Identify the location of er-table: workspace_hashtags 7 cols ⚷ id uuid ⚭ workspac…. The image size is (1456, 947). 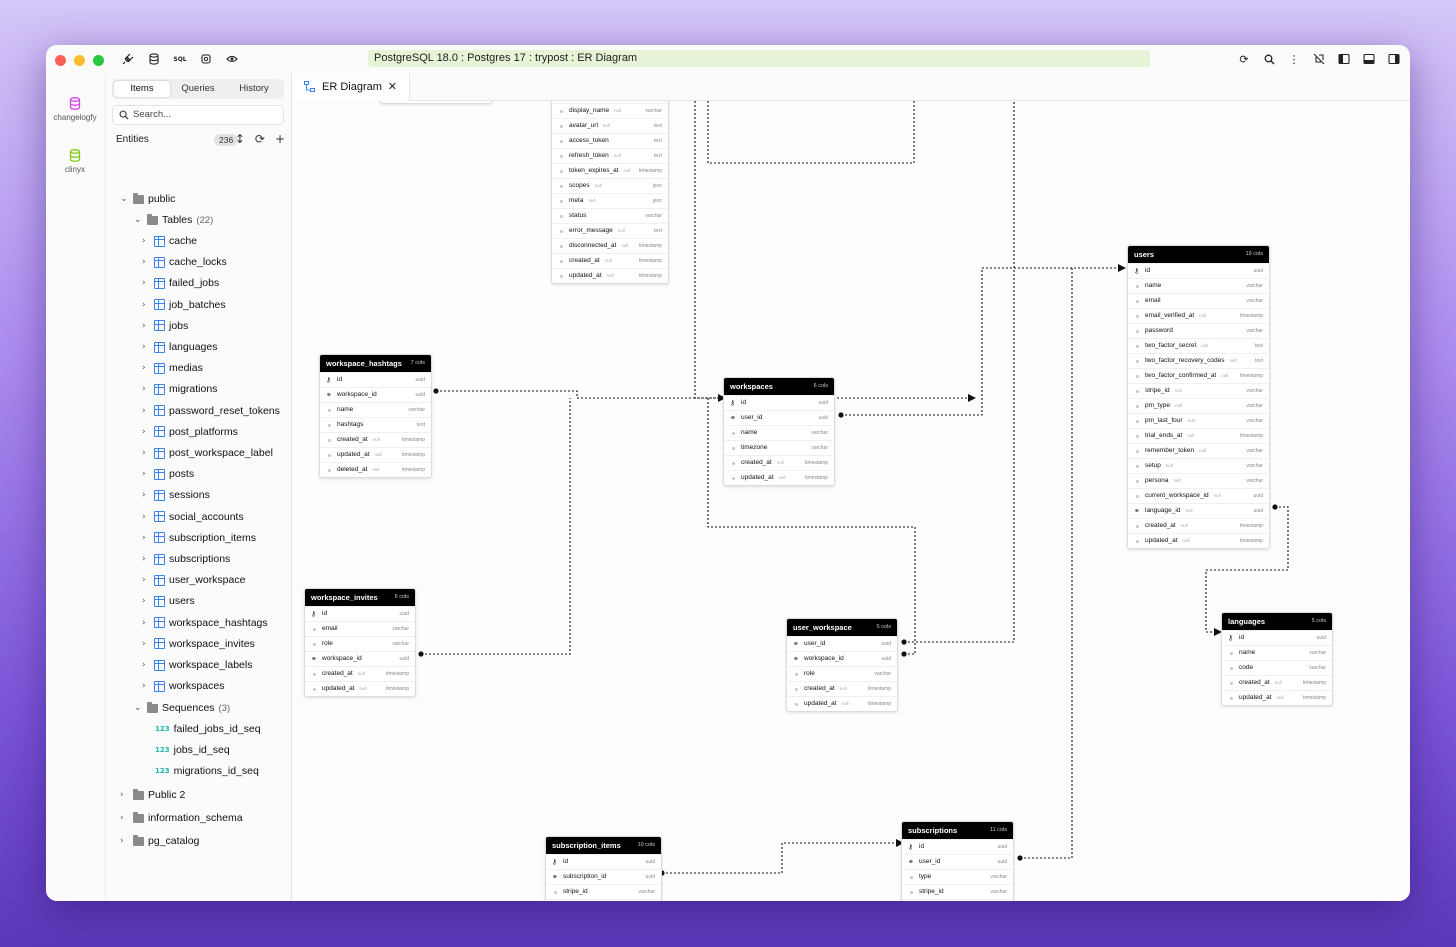
(375, 416).